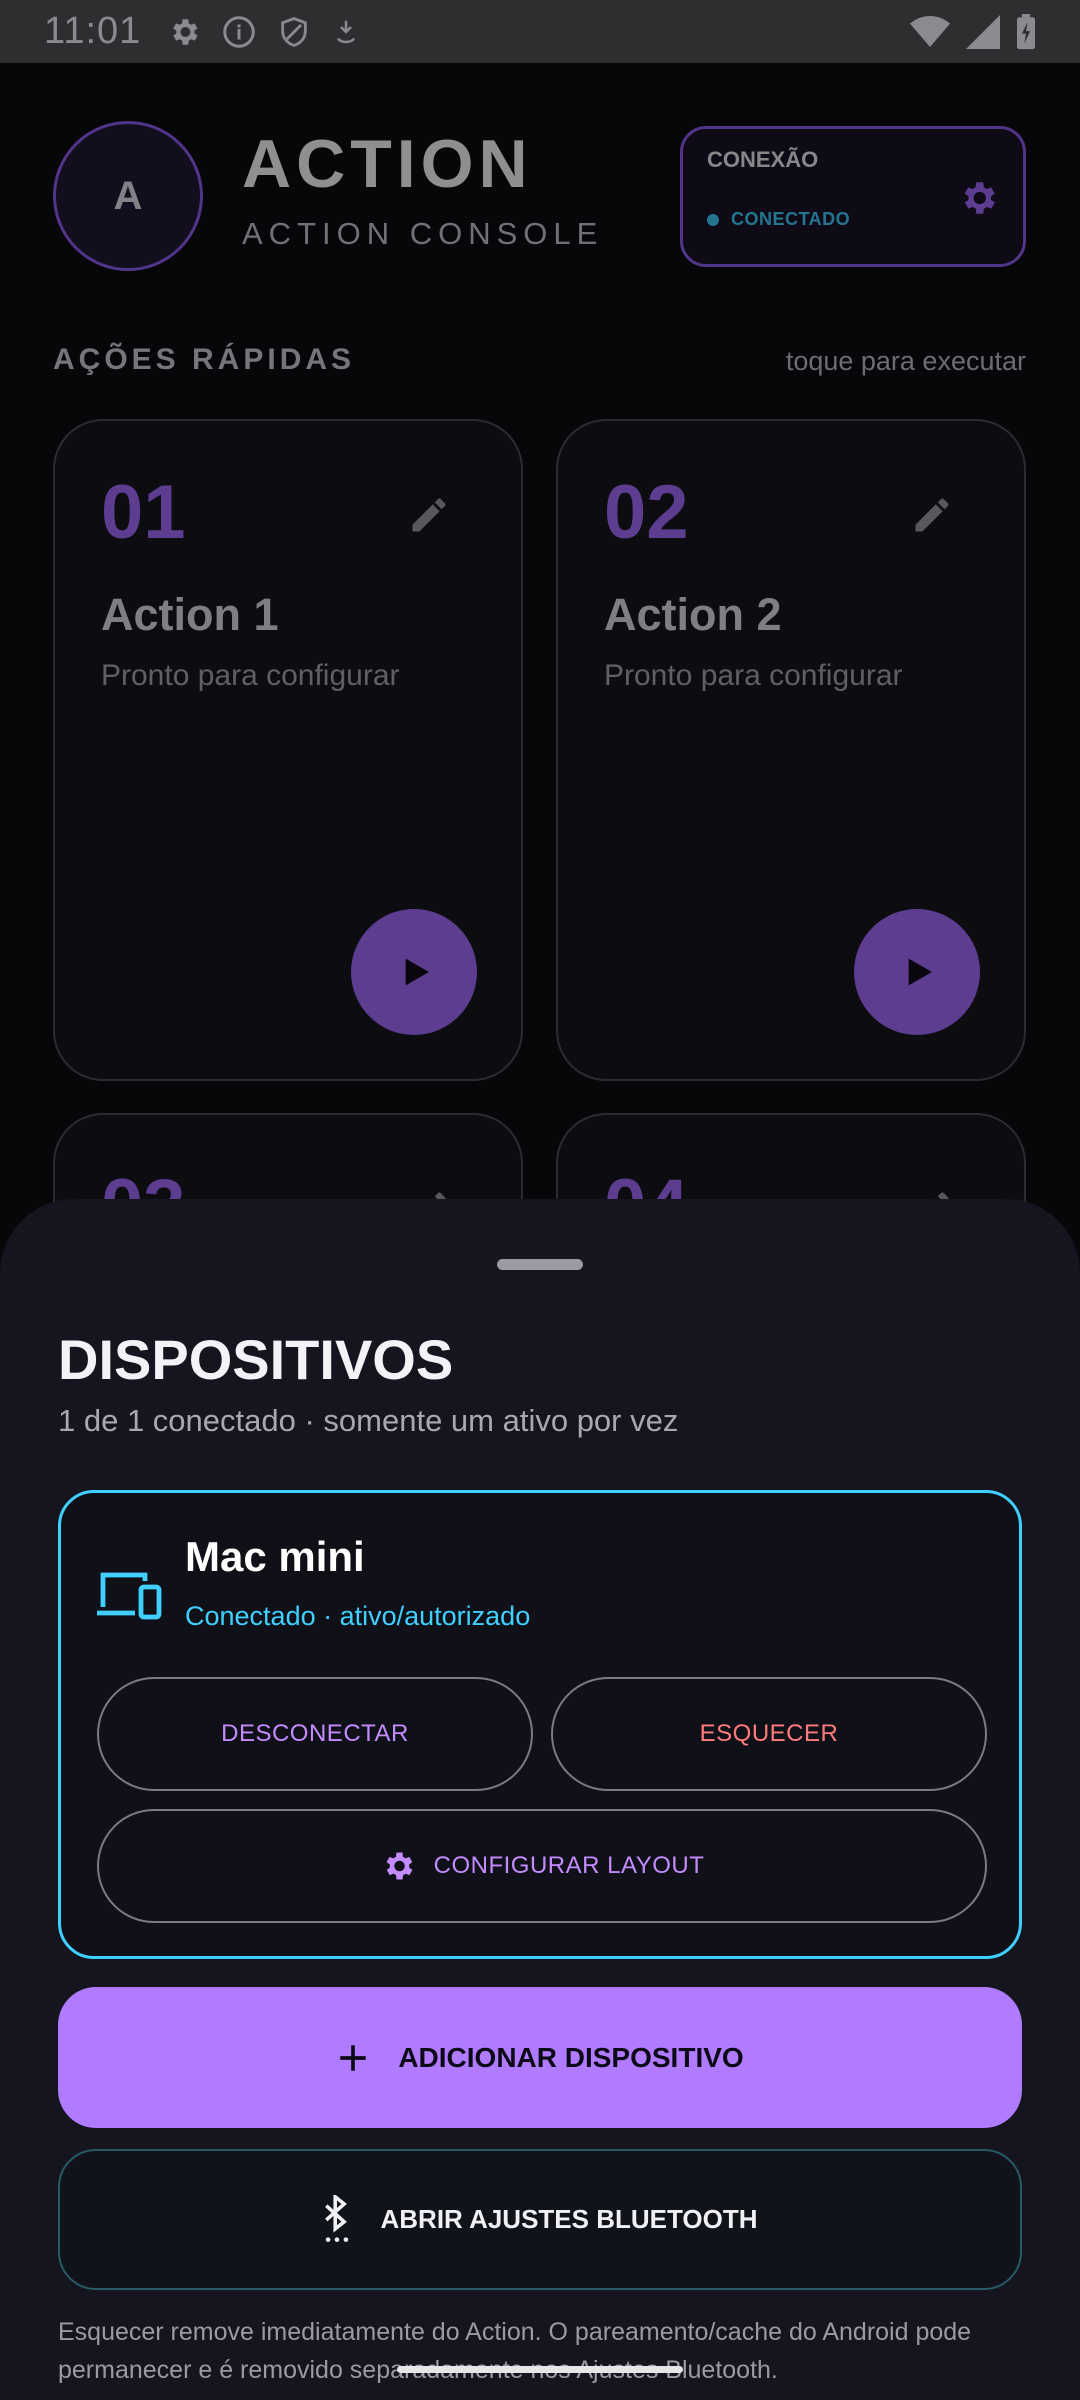 This screenshot has height=2400, width=1080. What do you see at coordinates (337, 2218) in the screenshot?
I see `bluetooth-icon` at bounding box center [337, 2218].